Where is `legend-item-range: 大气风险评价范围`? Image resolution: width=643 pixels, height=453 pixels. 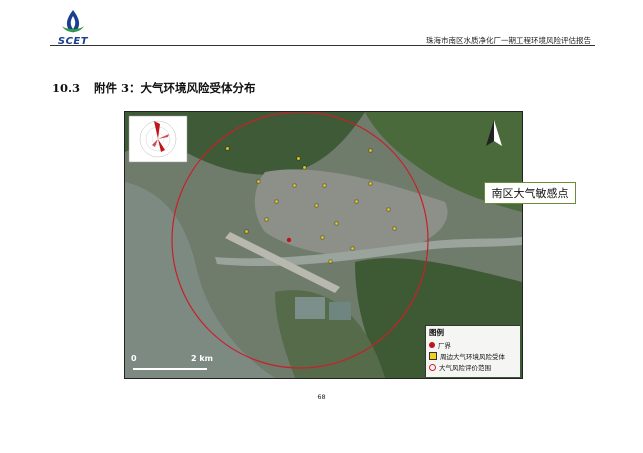
legend-item-range: 大气风险评价范围 is located at coordinates (460, 367).